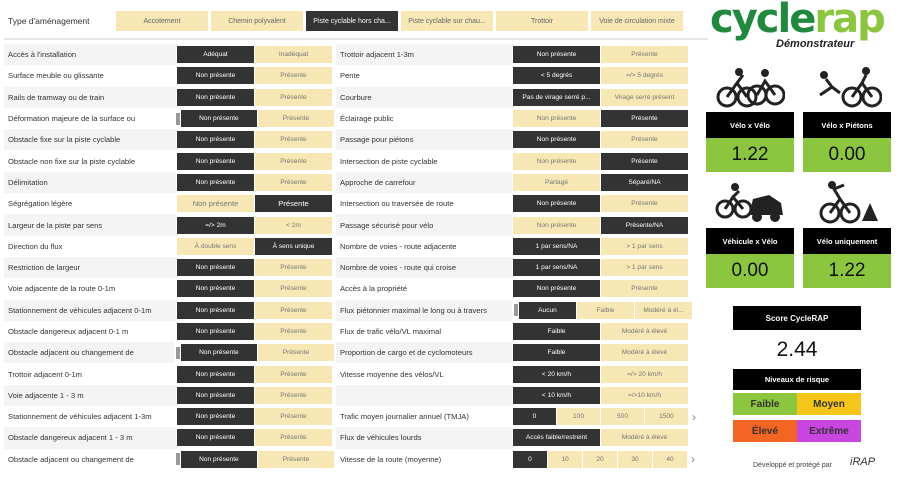  I want to click on option-button: 30, so click(635, 459).